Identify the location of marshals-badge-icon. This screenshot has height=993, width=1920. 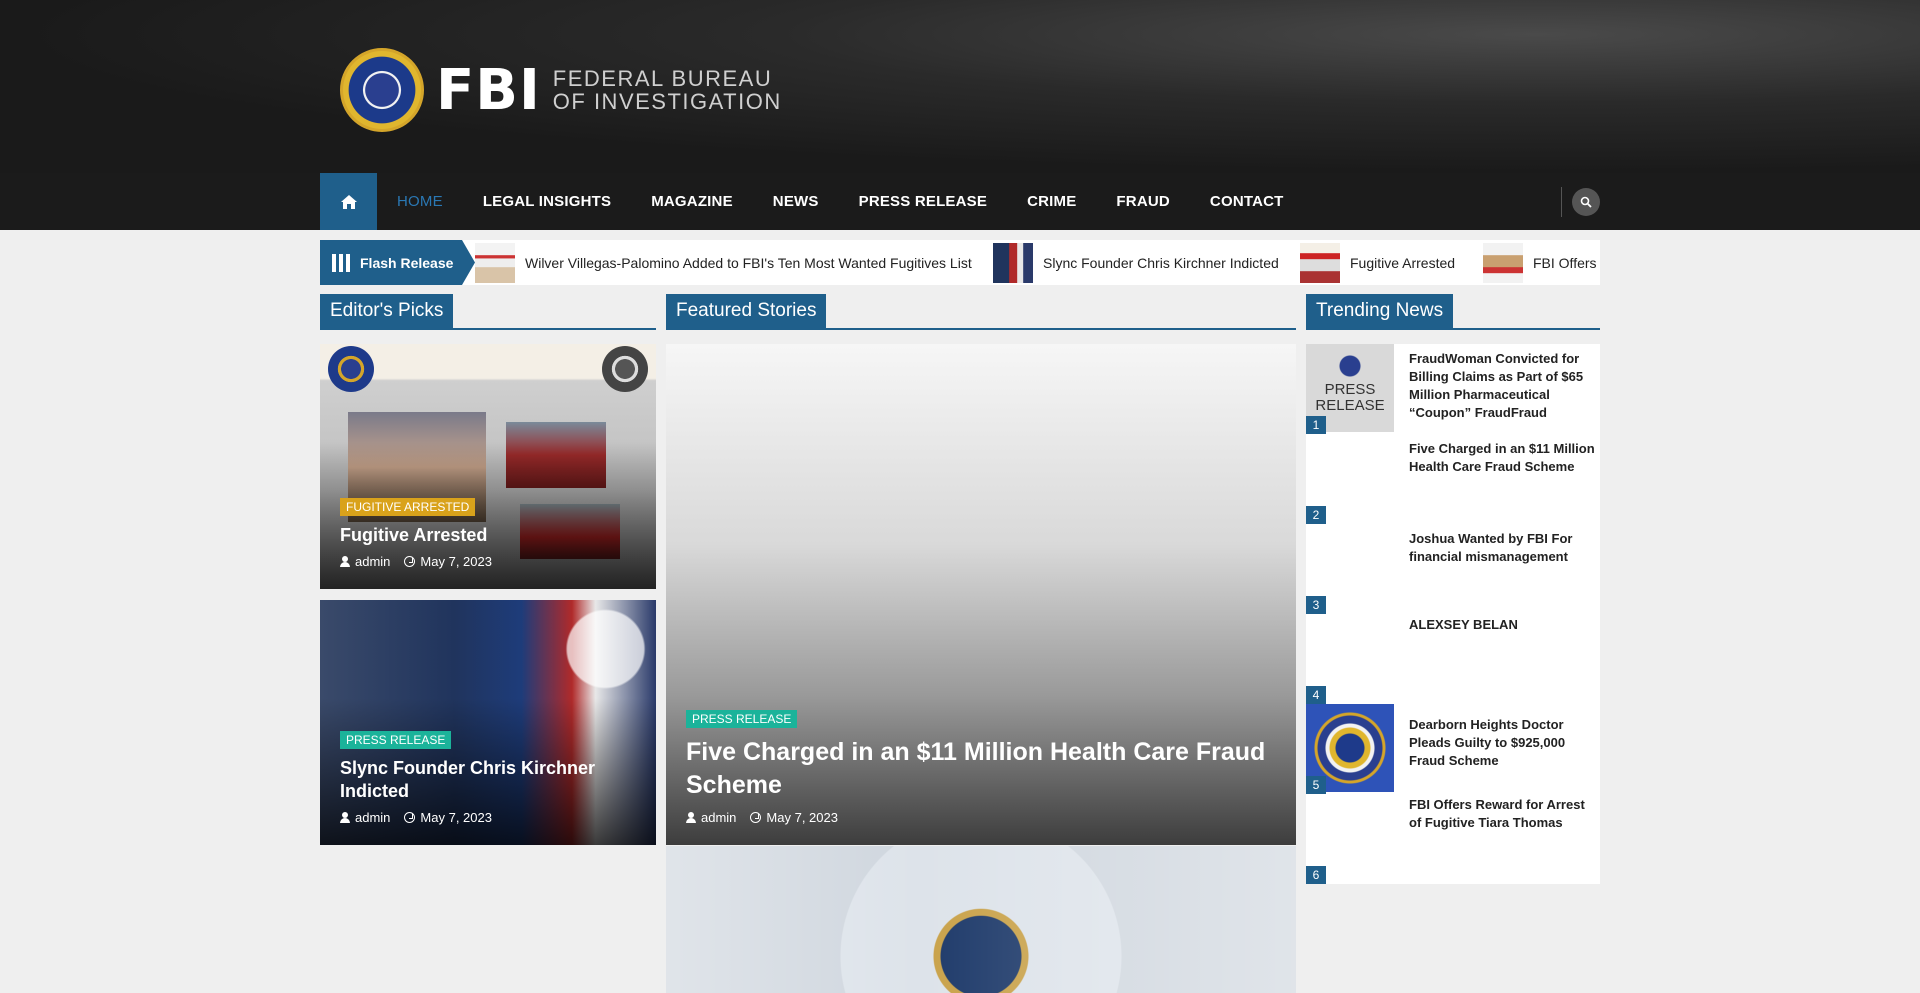
(625, 369).